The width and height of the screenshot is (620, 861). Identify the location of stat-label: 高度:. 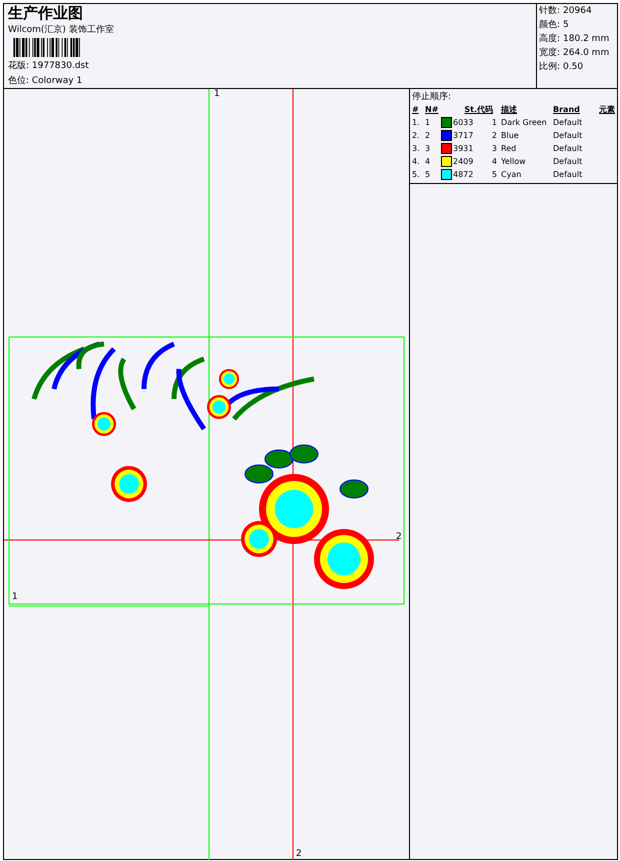
(549, 39).